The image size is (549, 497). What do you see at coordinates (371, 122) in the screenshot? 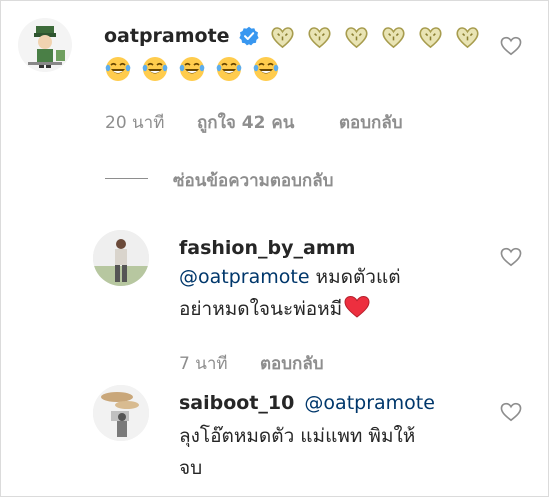
I see `comment-reply-button: ตอบกลับ` at bounding box center [371, 122].